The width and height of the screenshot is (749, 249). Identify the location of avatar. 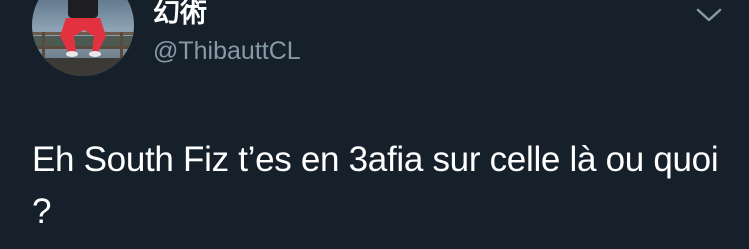
(83, 38).